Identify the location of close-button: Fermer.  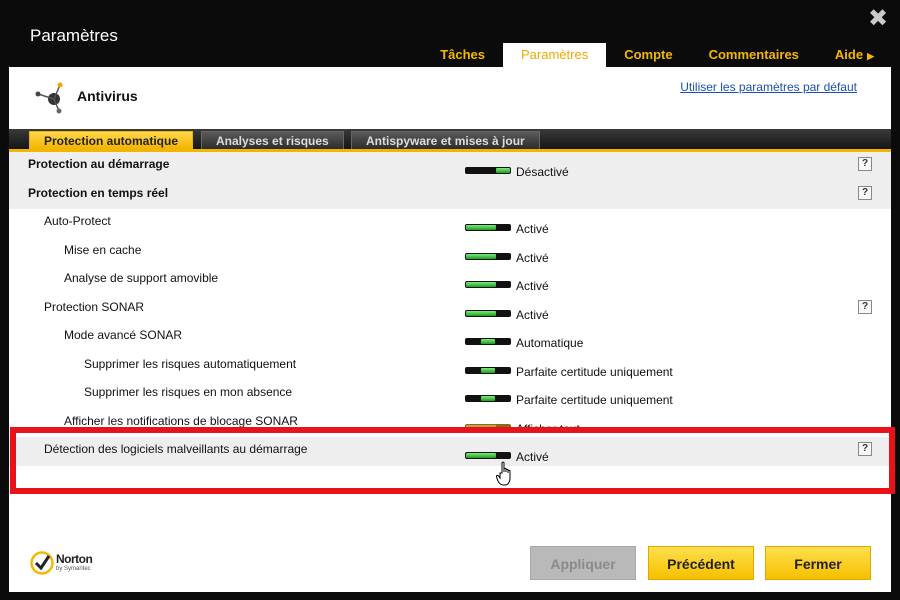
(818, 563).